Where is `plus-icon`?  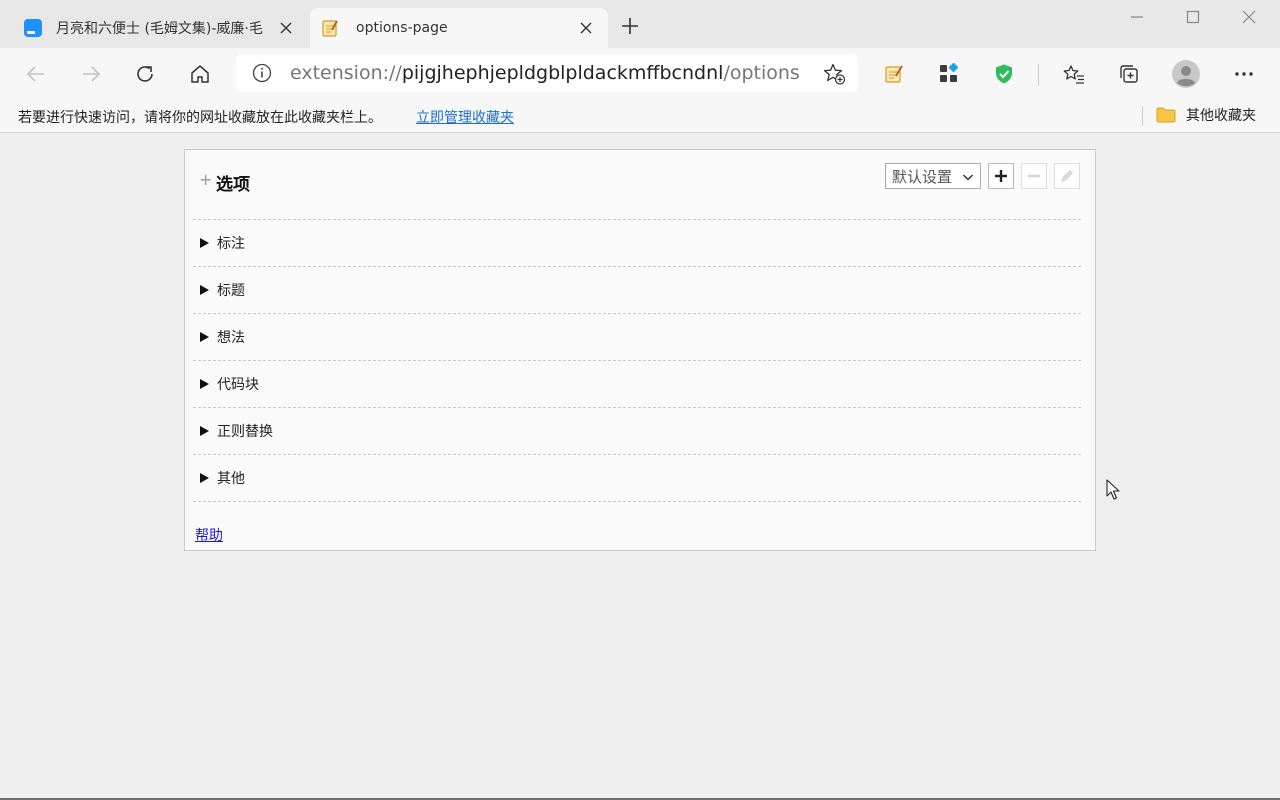 plus-icon is located at coordinates (1001, 176).